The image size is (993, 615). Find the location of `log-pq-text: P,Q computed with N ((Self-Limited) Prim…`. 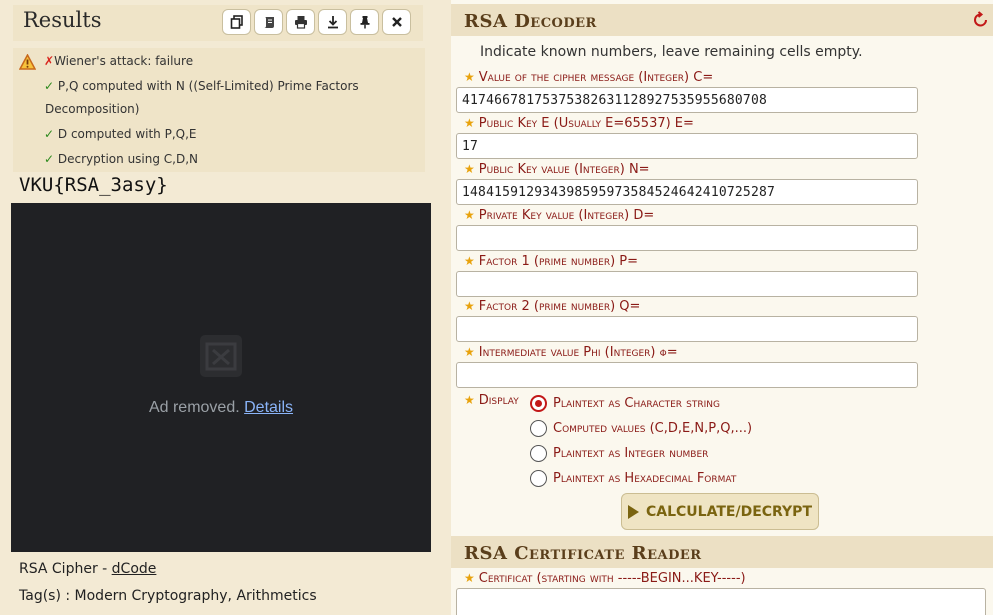

log-pq-text: P,Q computed with N ((Self-Limited) Prim… is located at coordinates (208, 86).